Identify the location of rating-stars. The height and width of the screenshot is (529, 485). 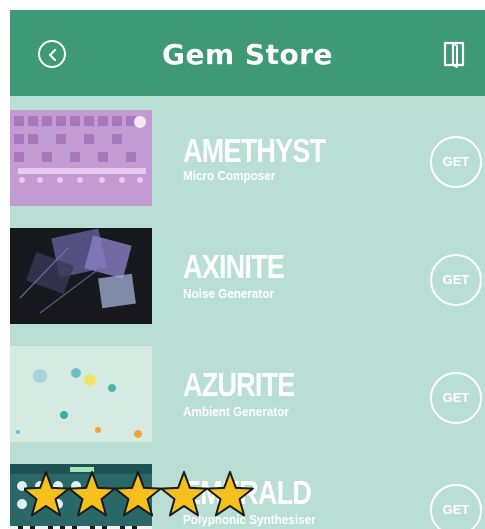
(139, 494).